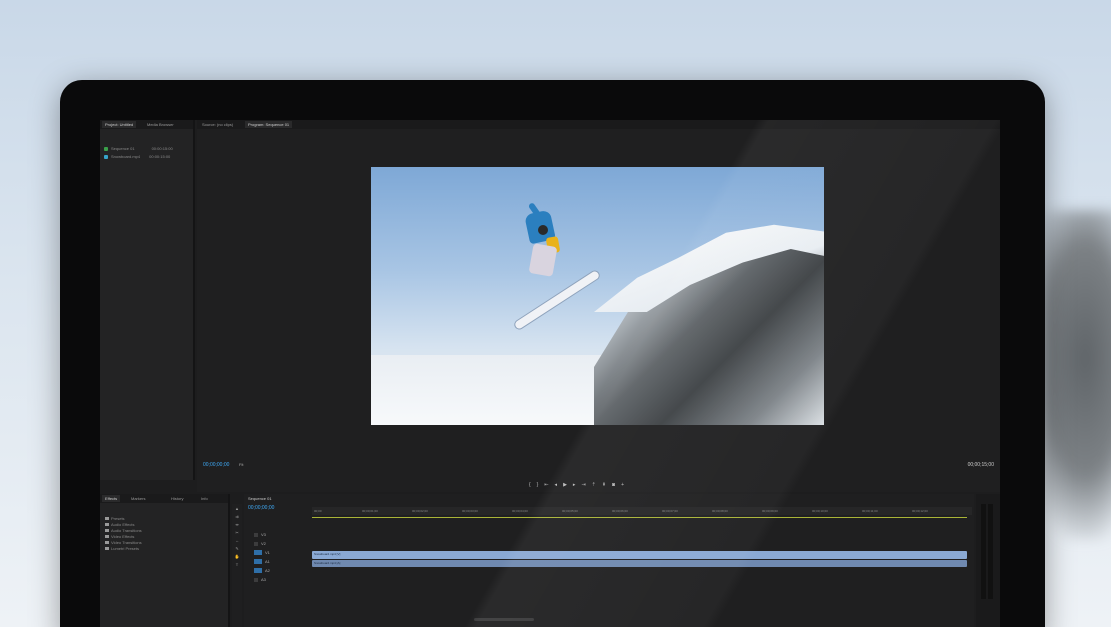  What do you see at coordinates (216, 465) in the screenshot?
I see `playhead-timecode: 00;00;00;00` at bounding box center [216, 465].